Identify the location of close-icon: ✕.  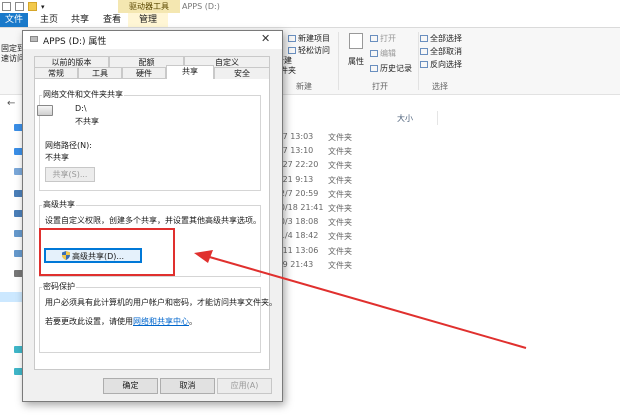
(265, 38).